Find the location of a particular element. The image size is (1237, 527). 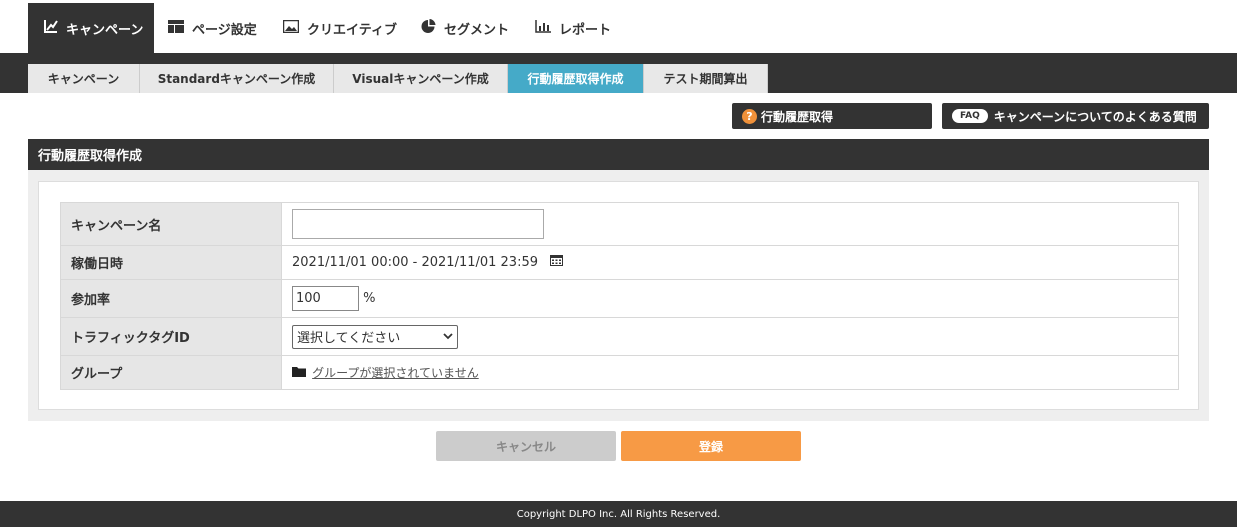

chart-icon is located at coordinates (51, 28).